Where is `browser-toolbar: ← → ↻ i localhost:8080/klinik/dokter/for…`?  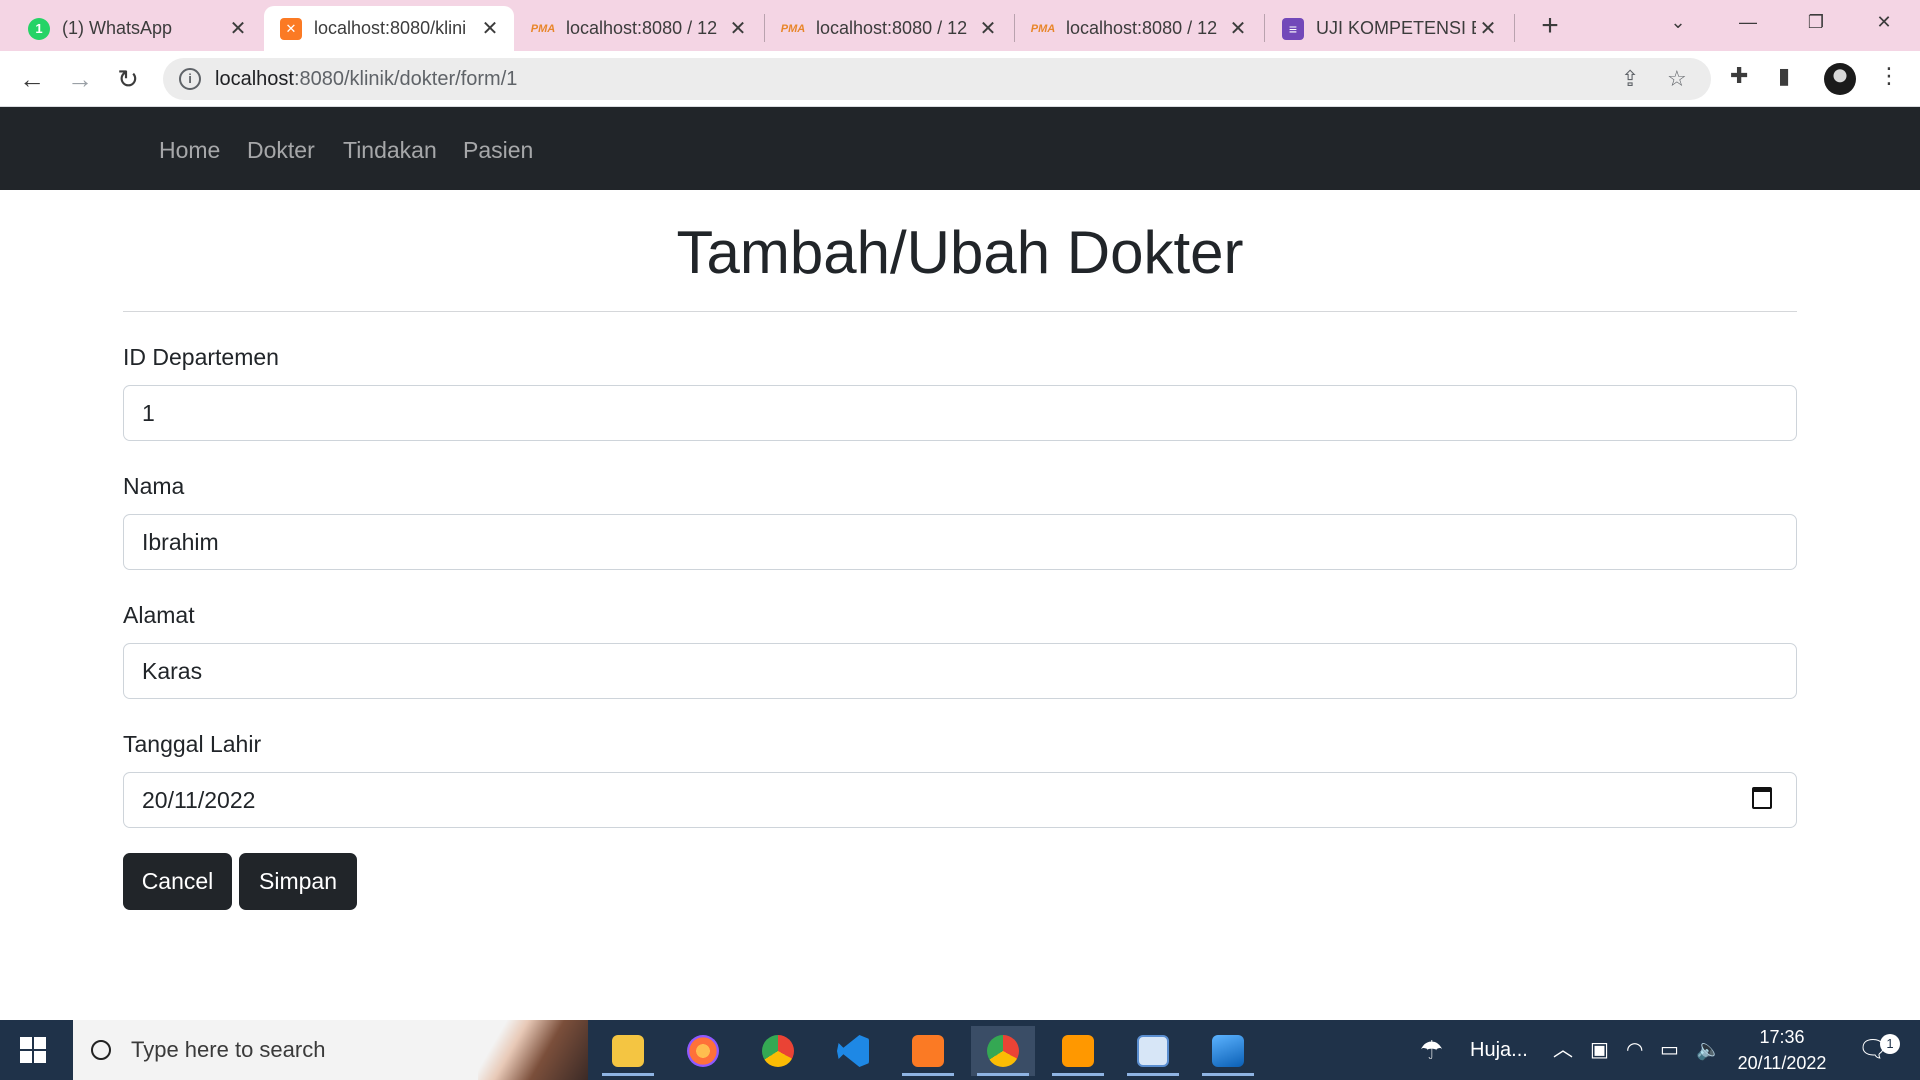 browser-toolbar: ← → ↻ i localhost:8080/klinik/dokter/for… is located at coordinates (960, 79).